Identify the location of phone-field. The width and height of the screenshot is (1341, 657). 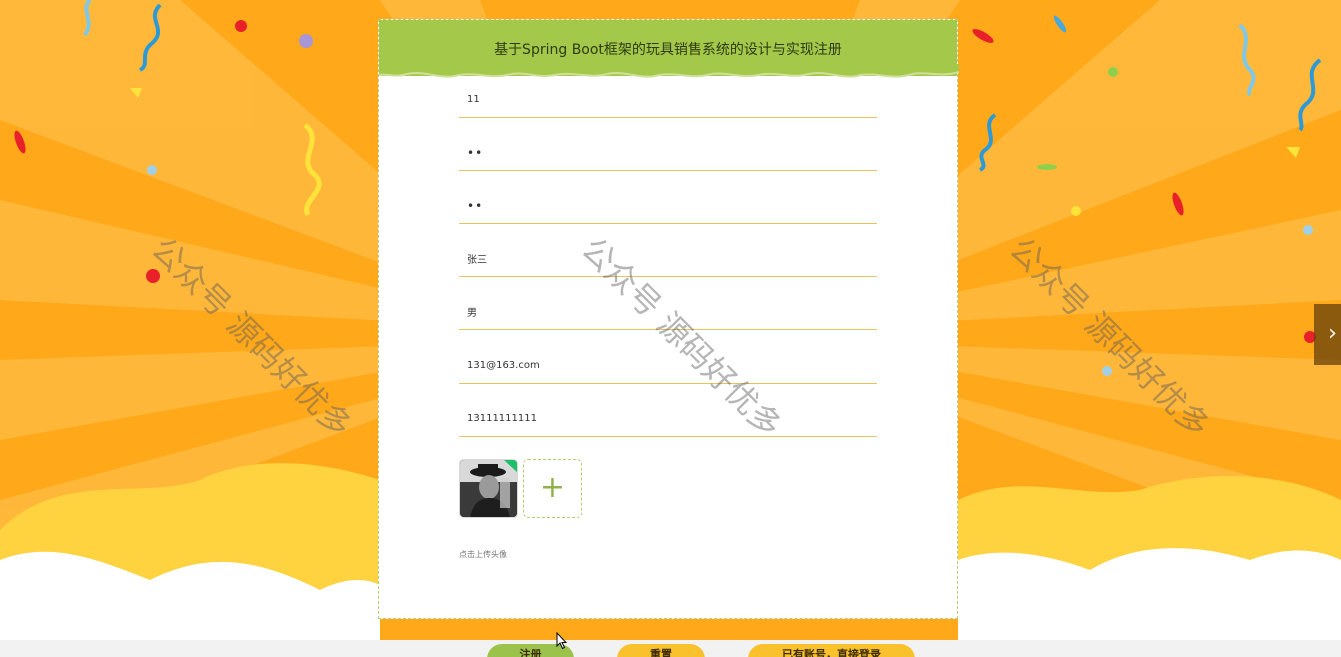
(668, 419).